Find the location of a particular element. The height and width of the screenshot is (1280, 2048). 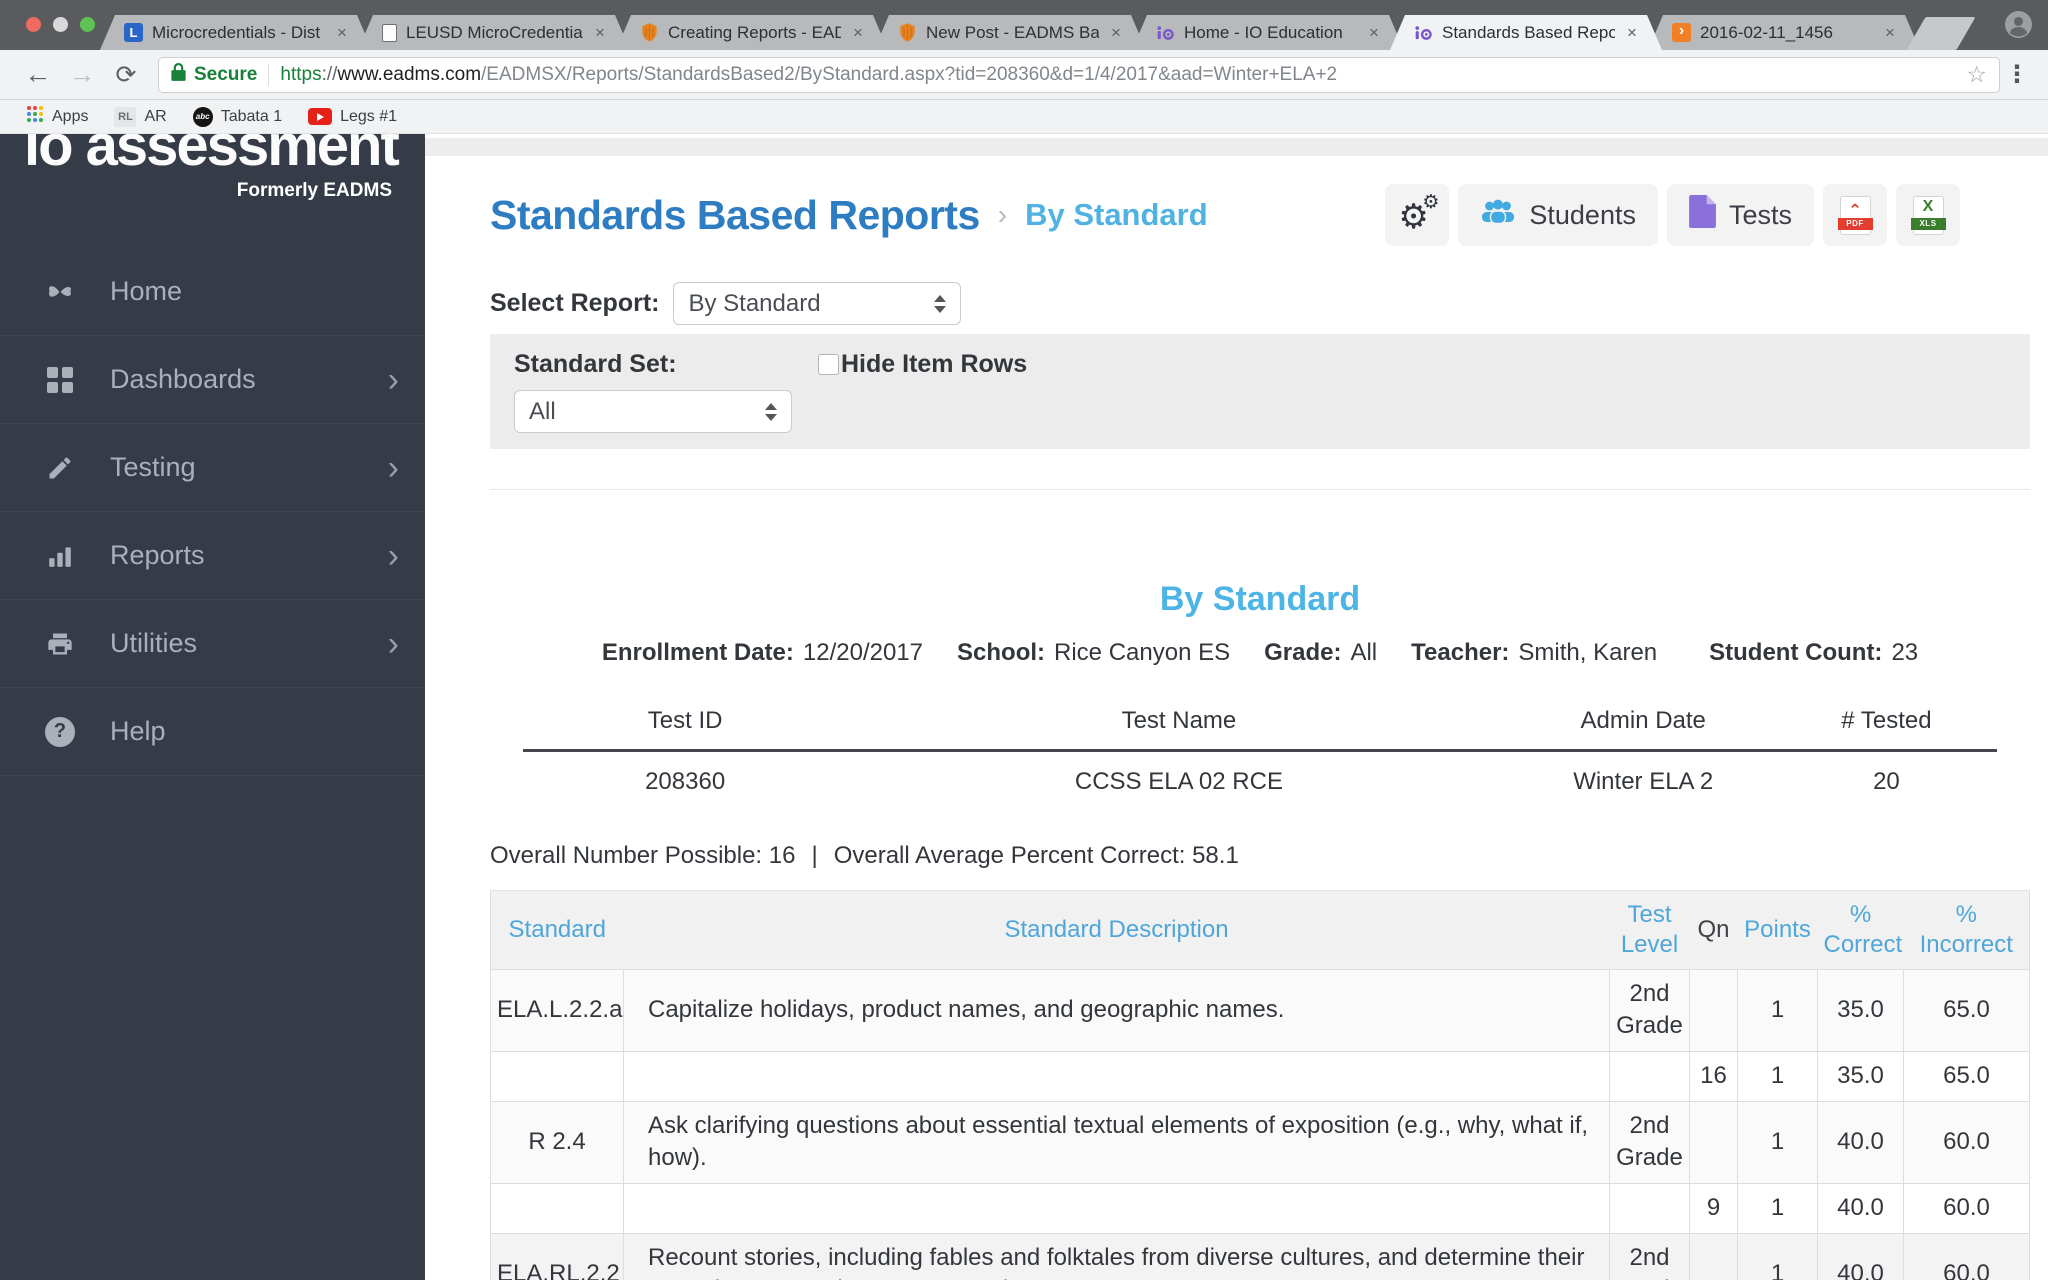

sidebar-item-label: Testing is located at coordinates (153, 467).